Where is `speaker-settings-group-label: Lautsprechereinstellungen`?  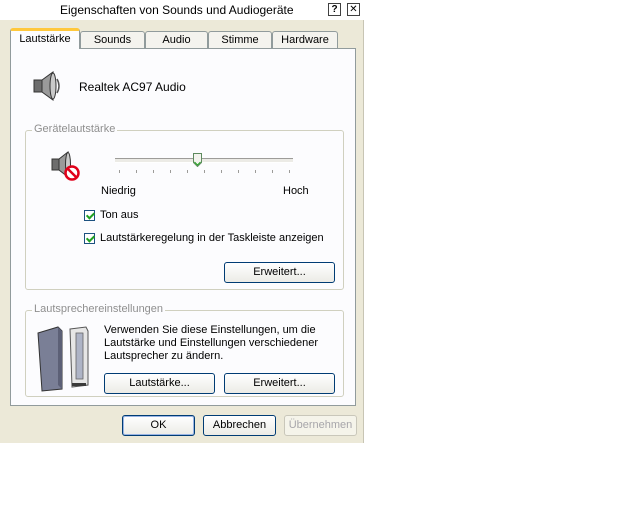
speaker-settings-group-label: Lautsprechereinstellungen is located at coordinates (99, 309).